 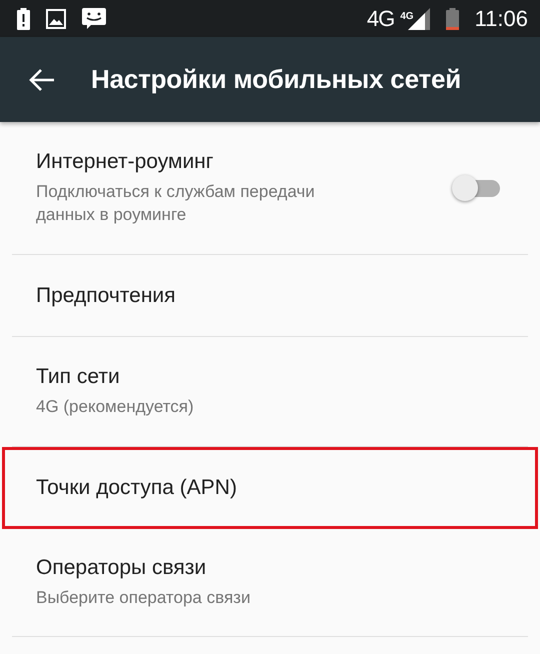 I want to click on setting-title: Предпочтения, so click(x=106, y=296).